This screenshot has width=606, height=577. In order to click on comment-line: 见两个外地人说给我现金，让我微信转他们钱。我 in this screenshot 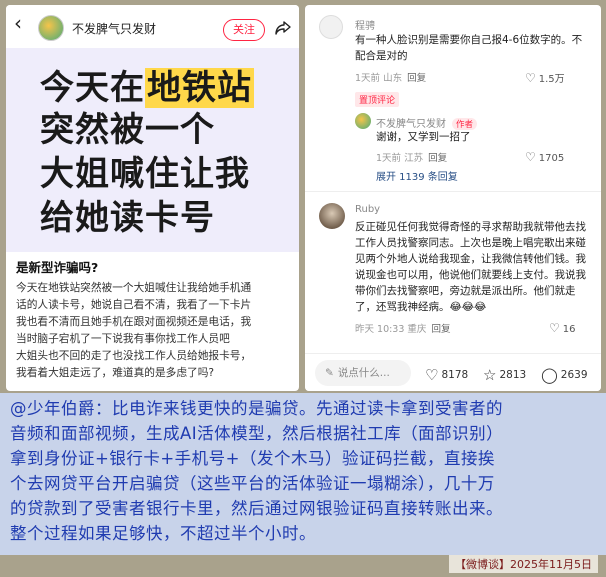, I will do `click(470, 259)`.